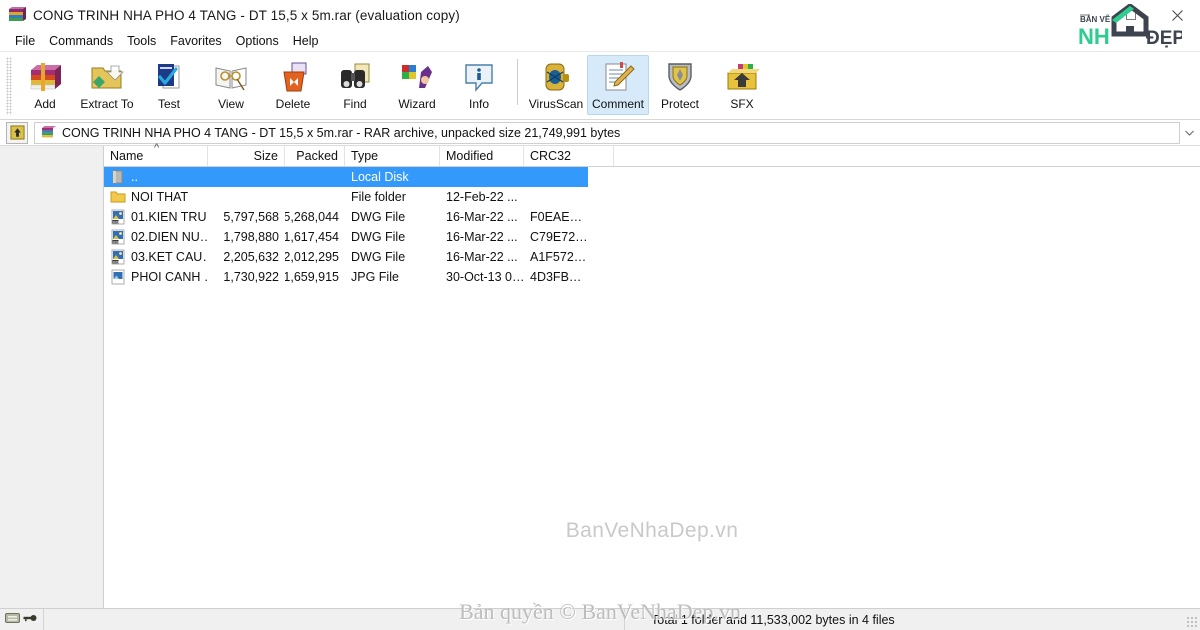 This screenshot has width=1200, height=630. Describe the element at coordinates (306, 41) in the screenshot. I see `menu-item-help: Help` at that location.